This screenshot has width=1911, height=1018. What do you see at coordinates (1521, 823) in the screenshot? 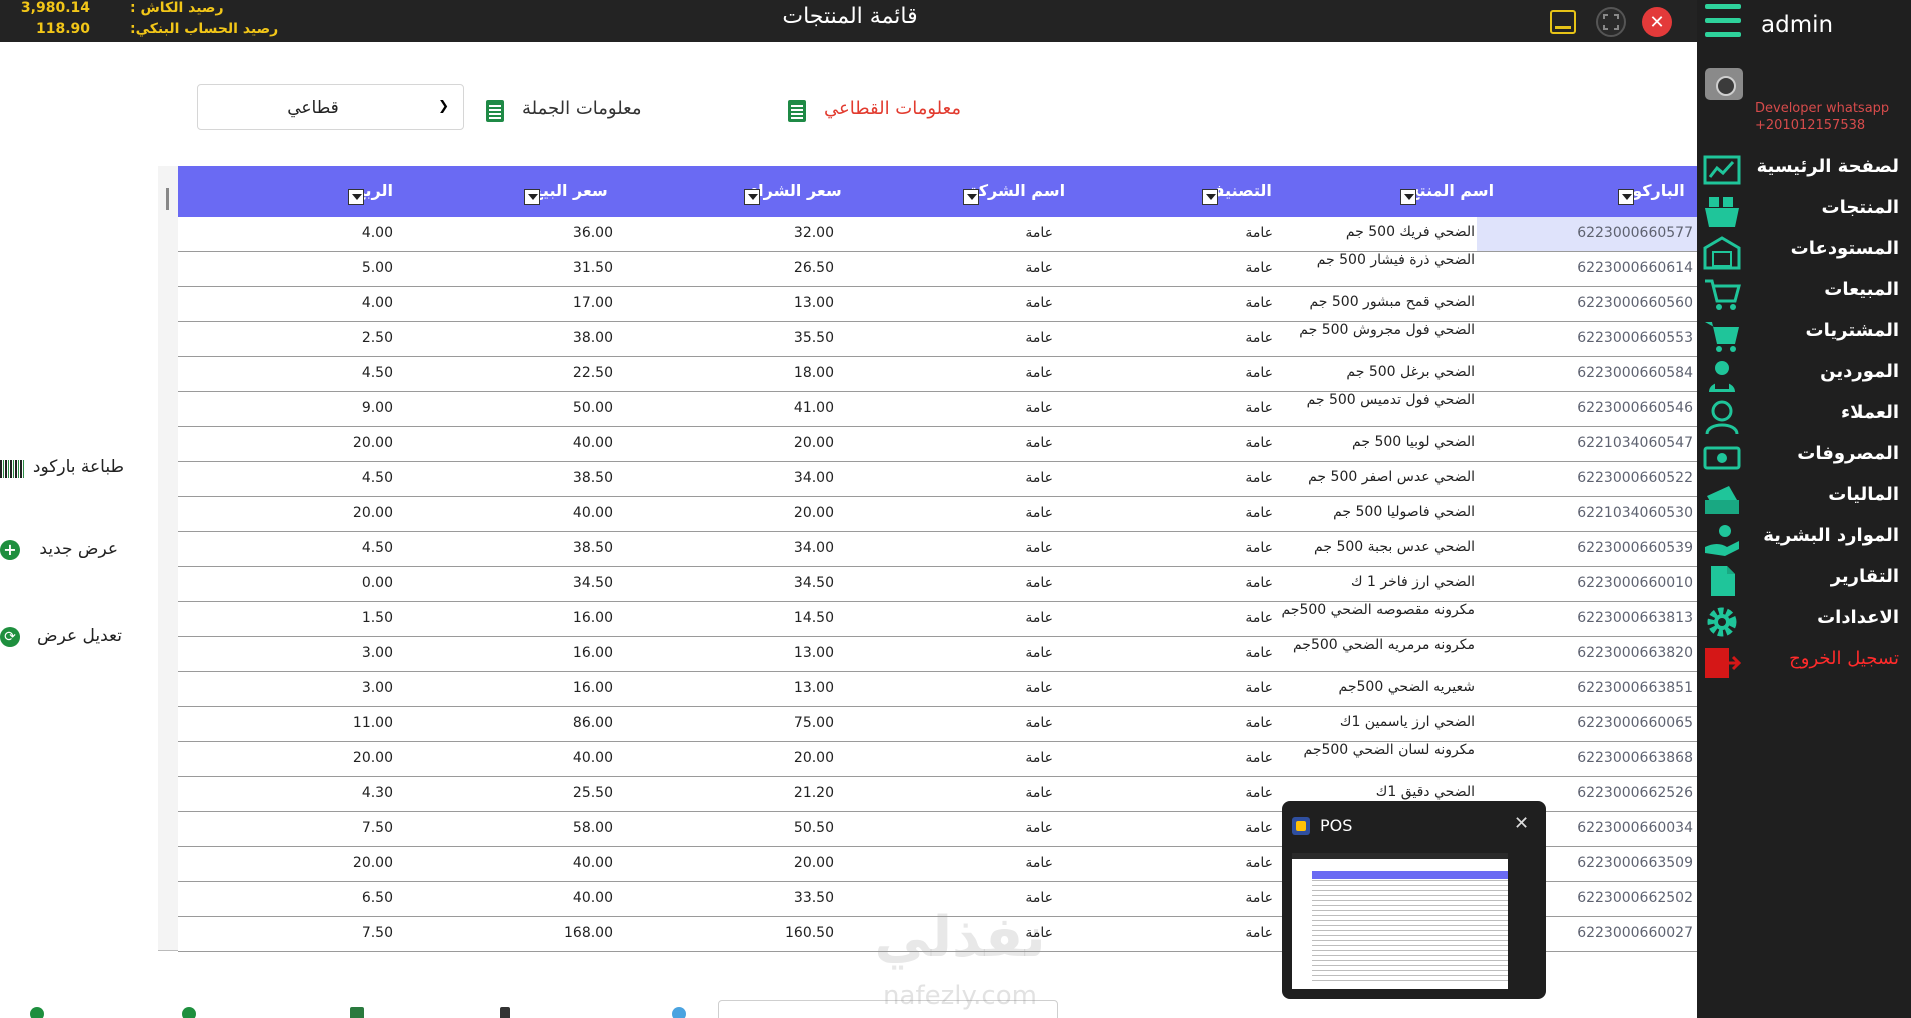
I see `close-icon: ✕` at bounding box center [1521, 823].